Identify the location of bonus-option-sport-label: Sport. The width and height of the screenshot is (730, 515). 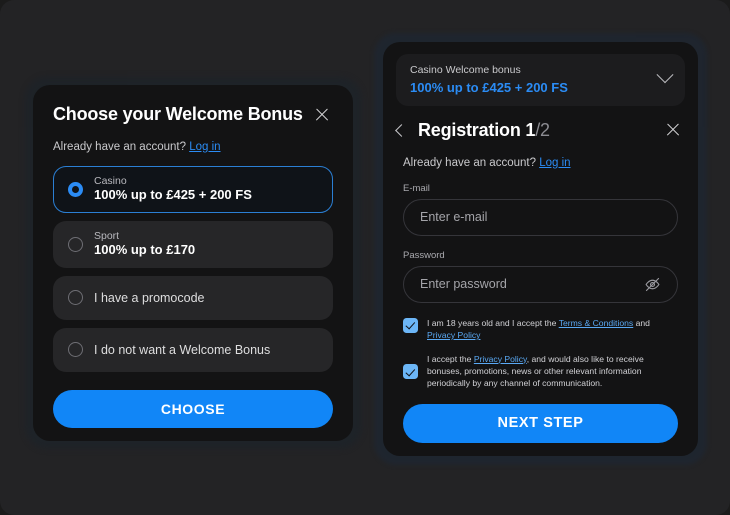
(107, 236).